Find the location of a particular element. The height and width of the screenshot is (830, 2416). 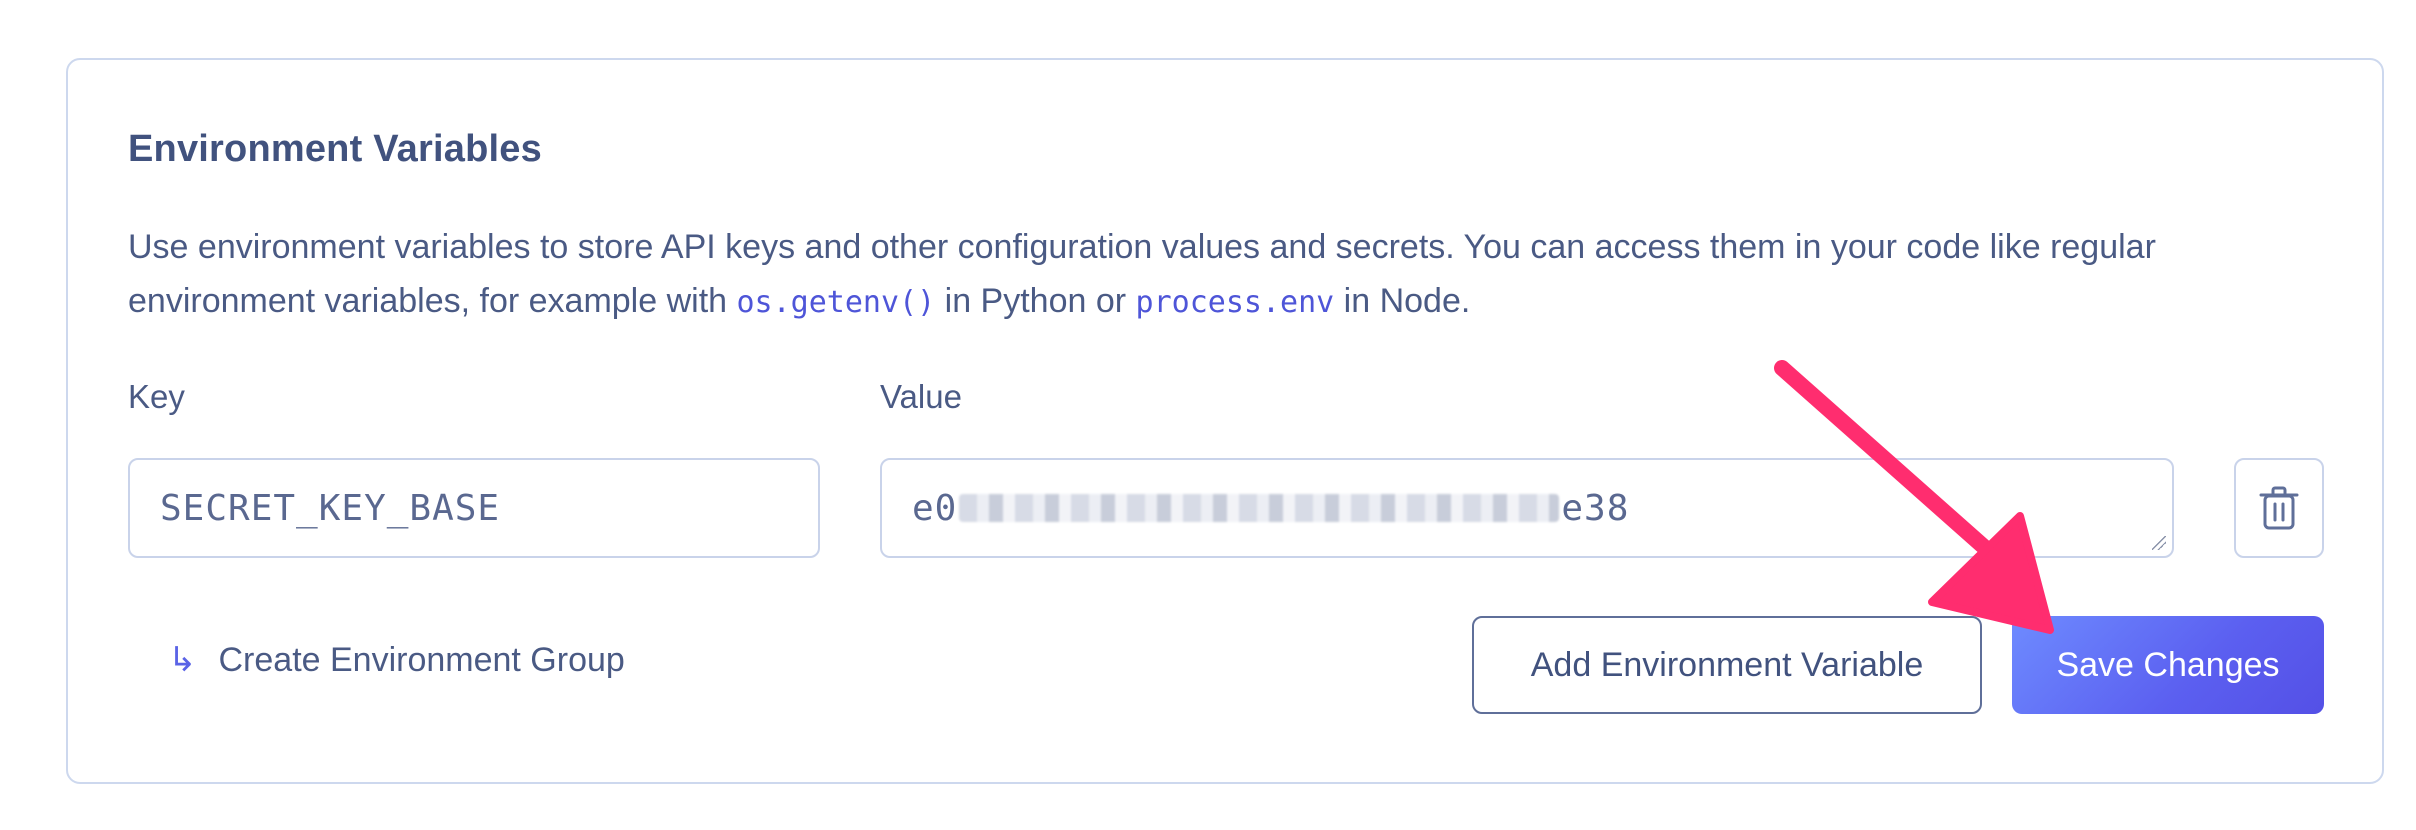

trash-icon is located at coordinates (2279, 508).